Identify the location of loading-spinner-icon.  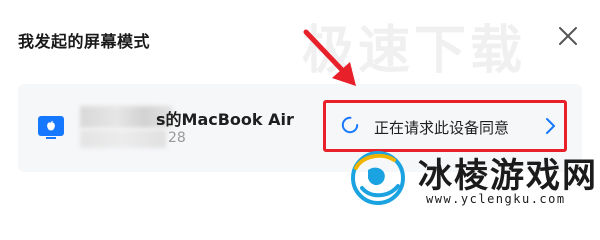
(350, 125).